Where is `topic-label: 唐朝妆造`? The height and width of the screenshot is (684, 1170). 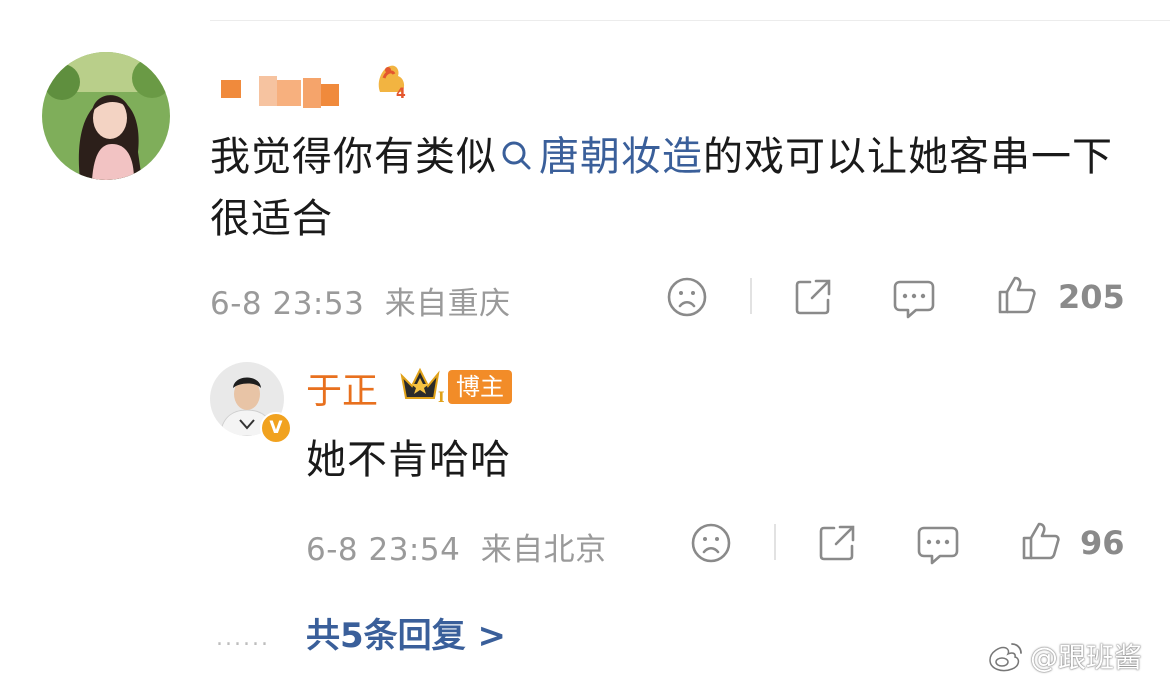
topic-label: 唐朝妆造 is located at coordinates (621, 157).